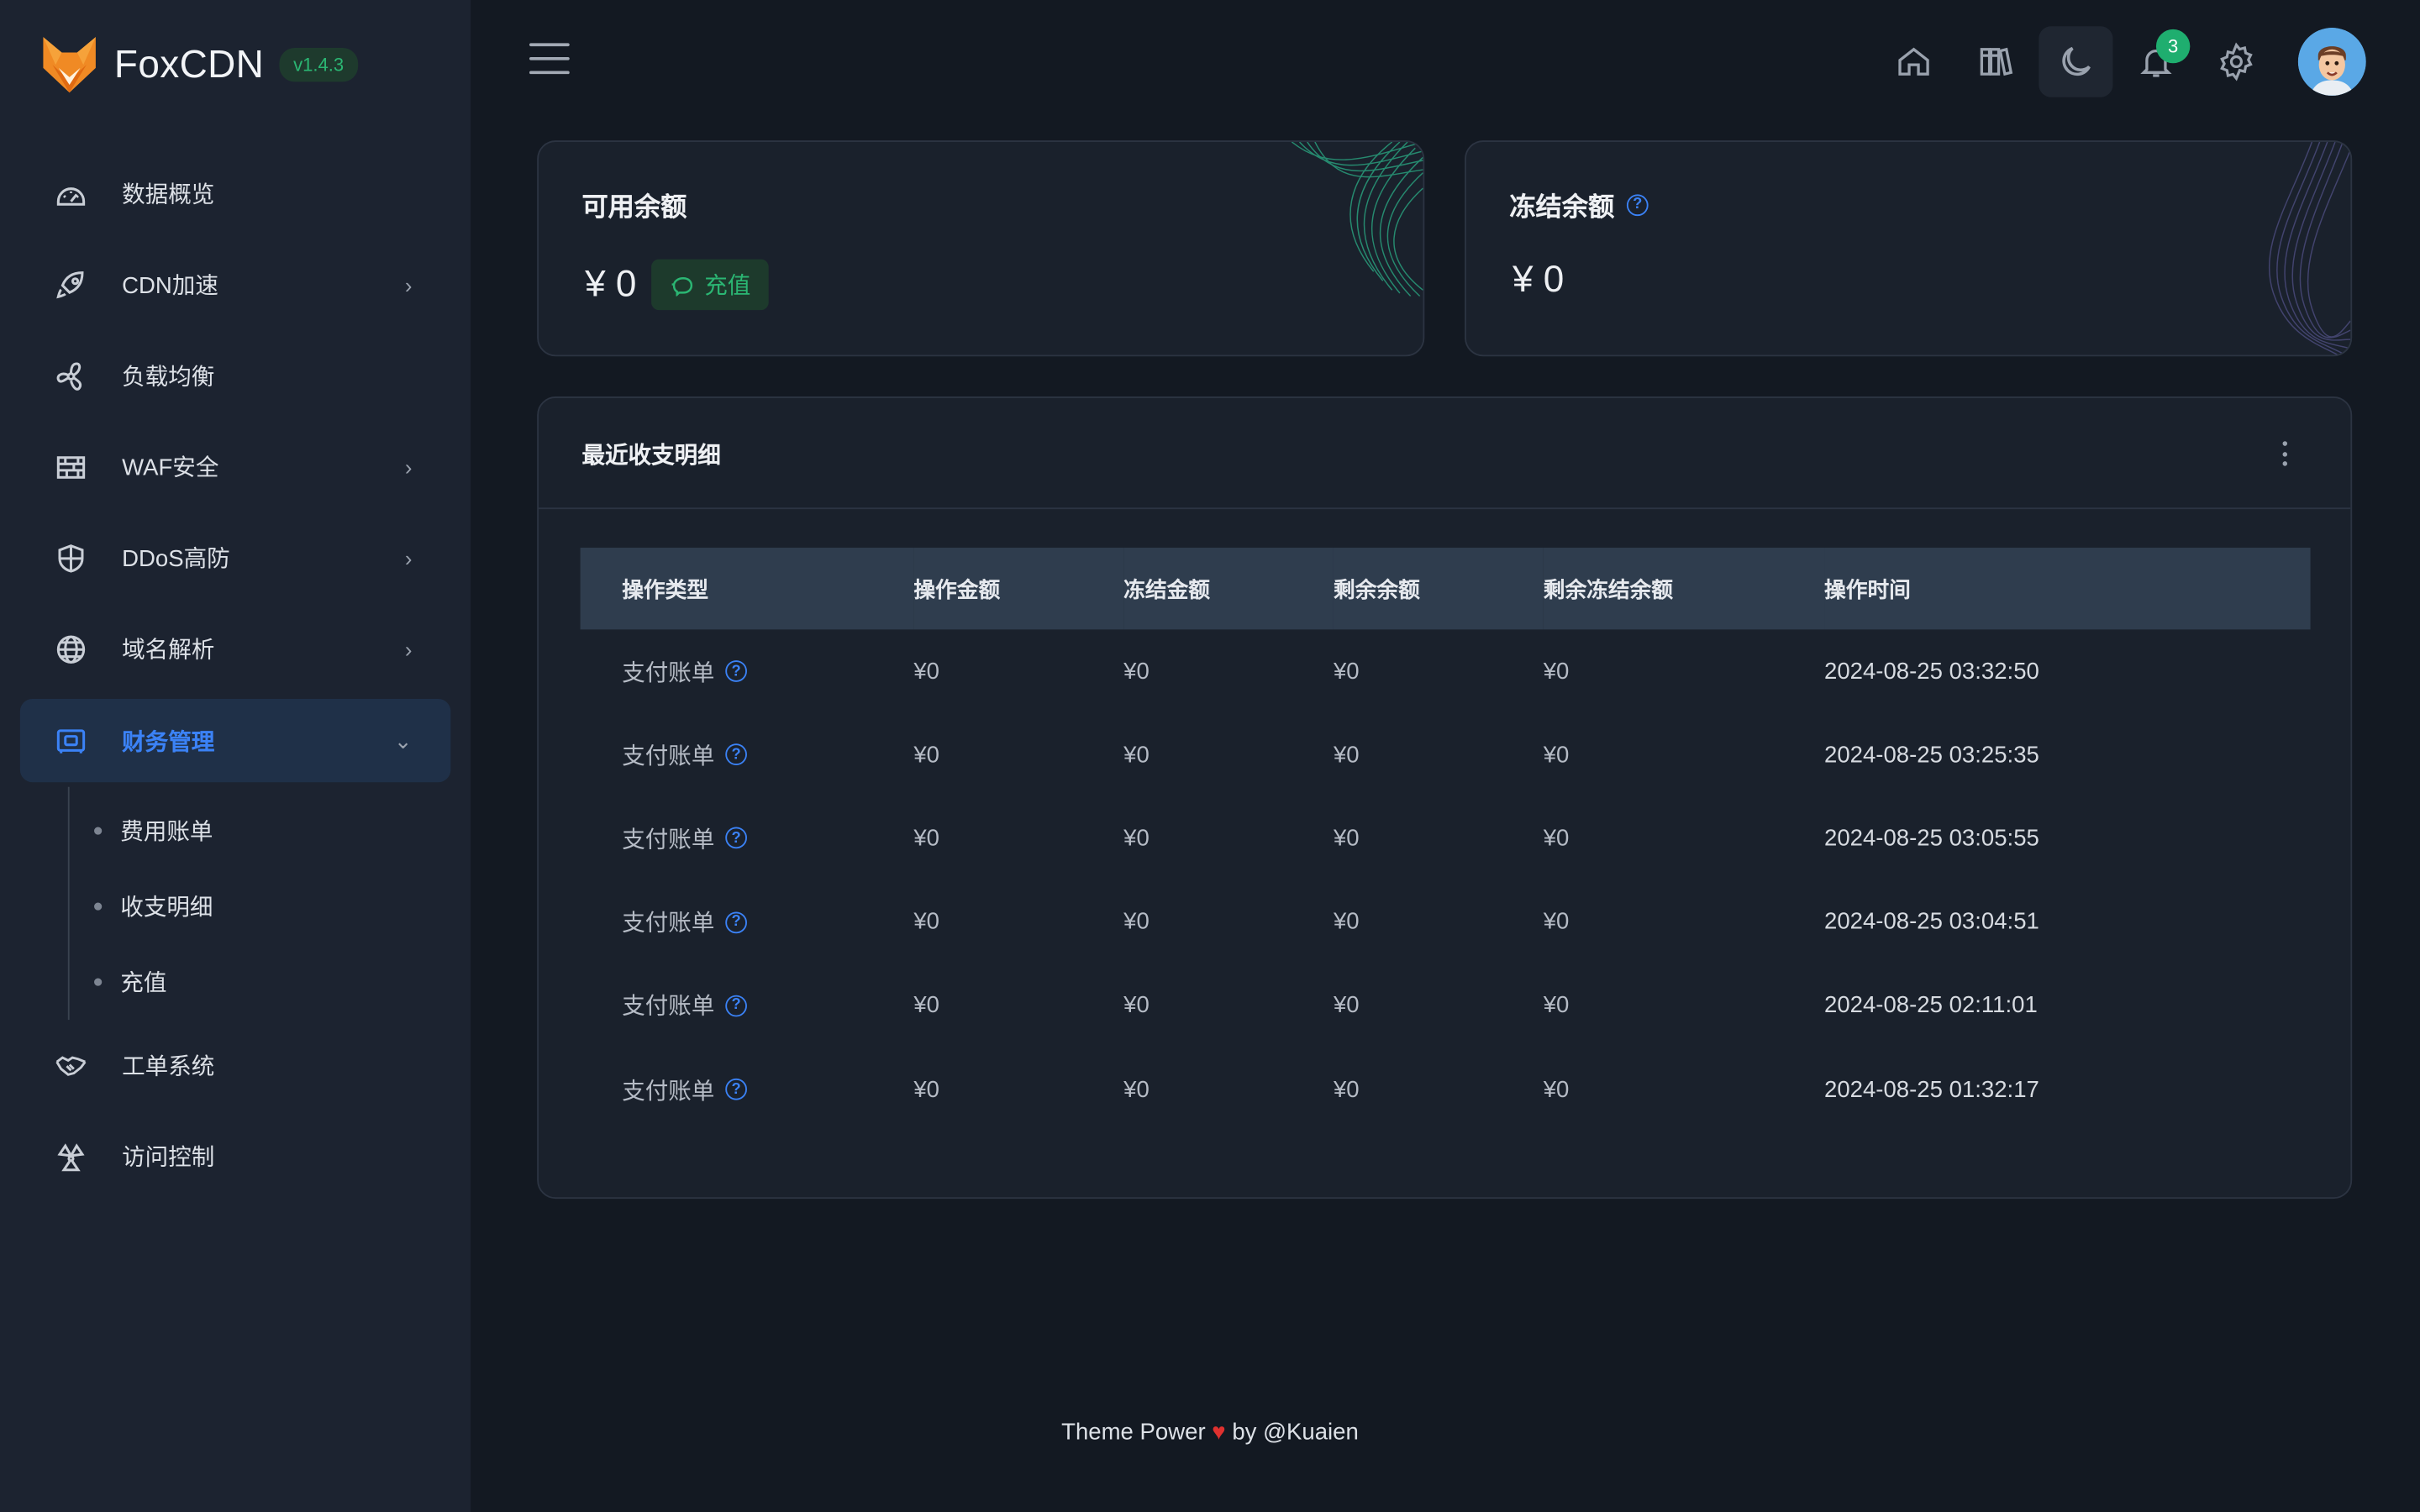 The width and height of the screenshot is (2420, 1512). I want to click on sidebar-item-load-balance: 负载均衡, so click(235, 375).